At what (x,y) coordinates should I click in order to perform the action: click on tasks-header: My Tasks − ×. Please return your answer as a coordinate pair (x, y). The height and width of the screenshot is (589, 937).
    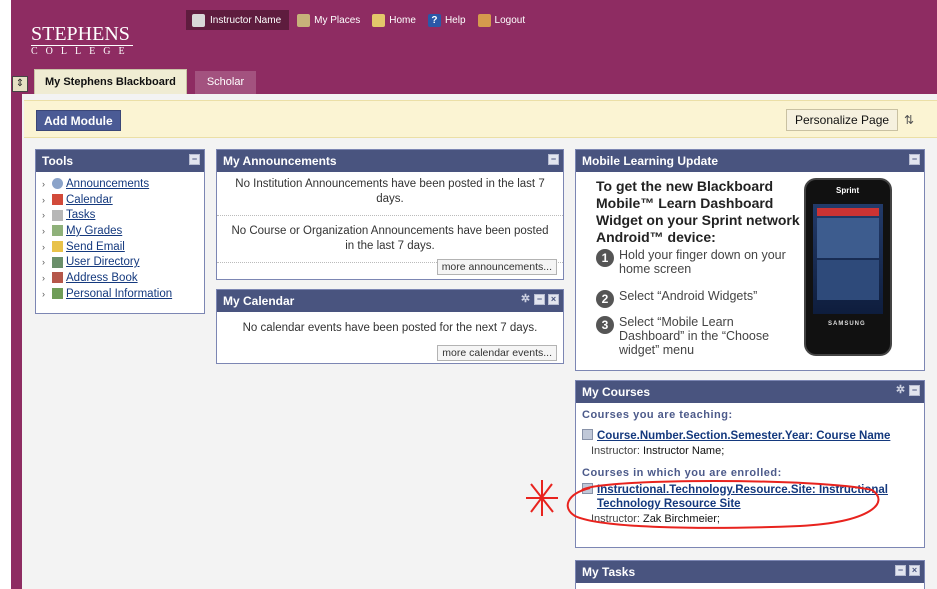
    Looking at the image, I should click on (750, 572).